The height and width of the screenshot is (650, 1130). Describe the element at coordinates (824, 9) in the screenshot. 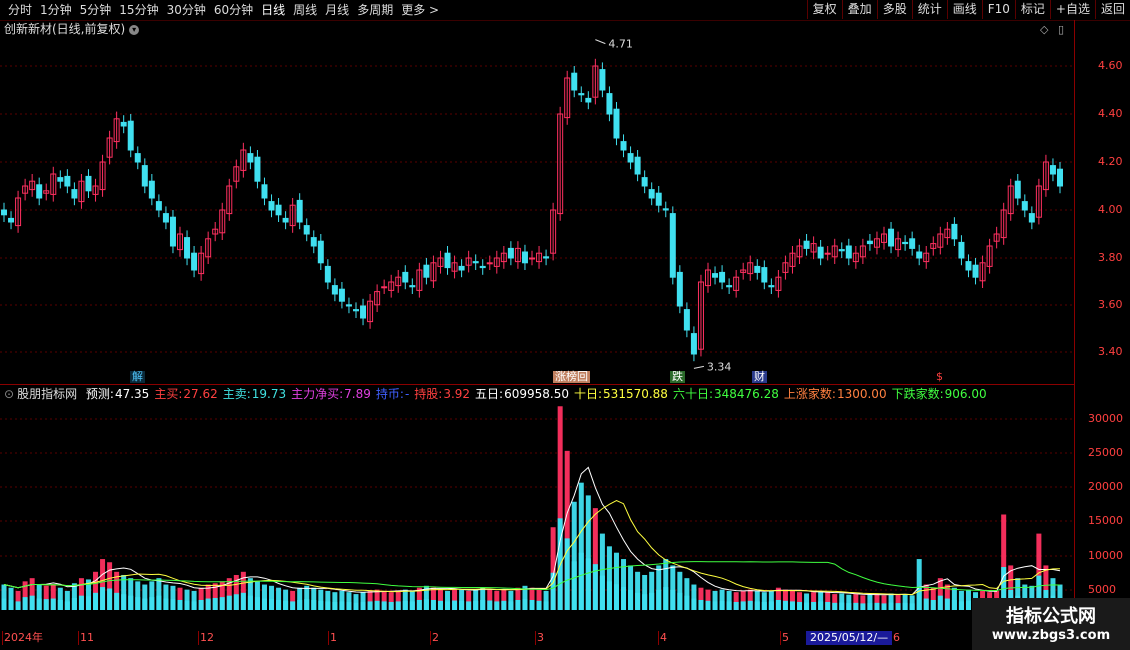

I see `toolbar-button-0: 复权` at that location.